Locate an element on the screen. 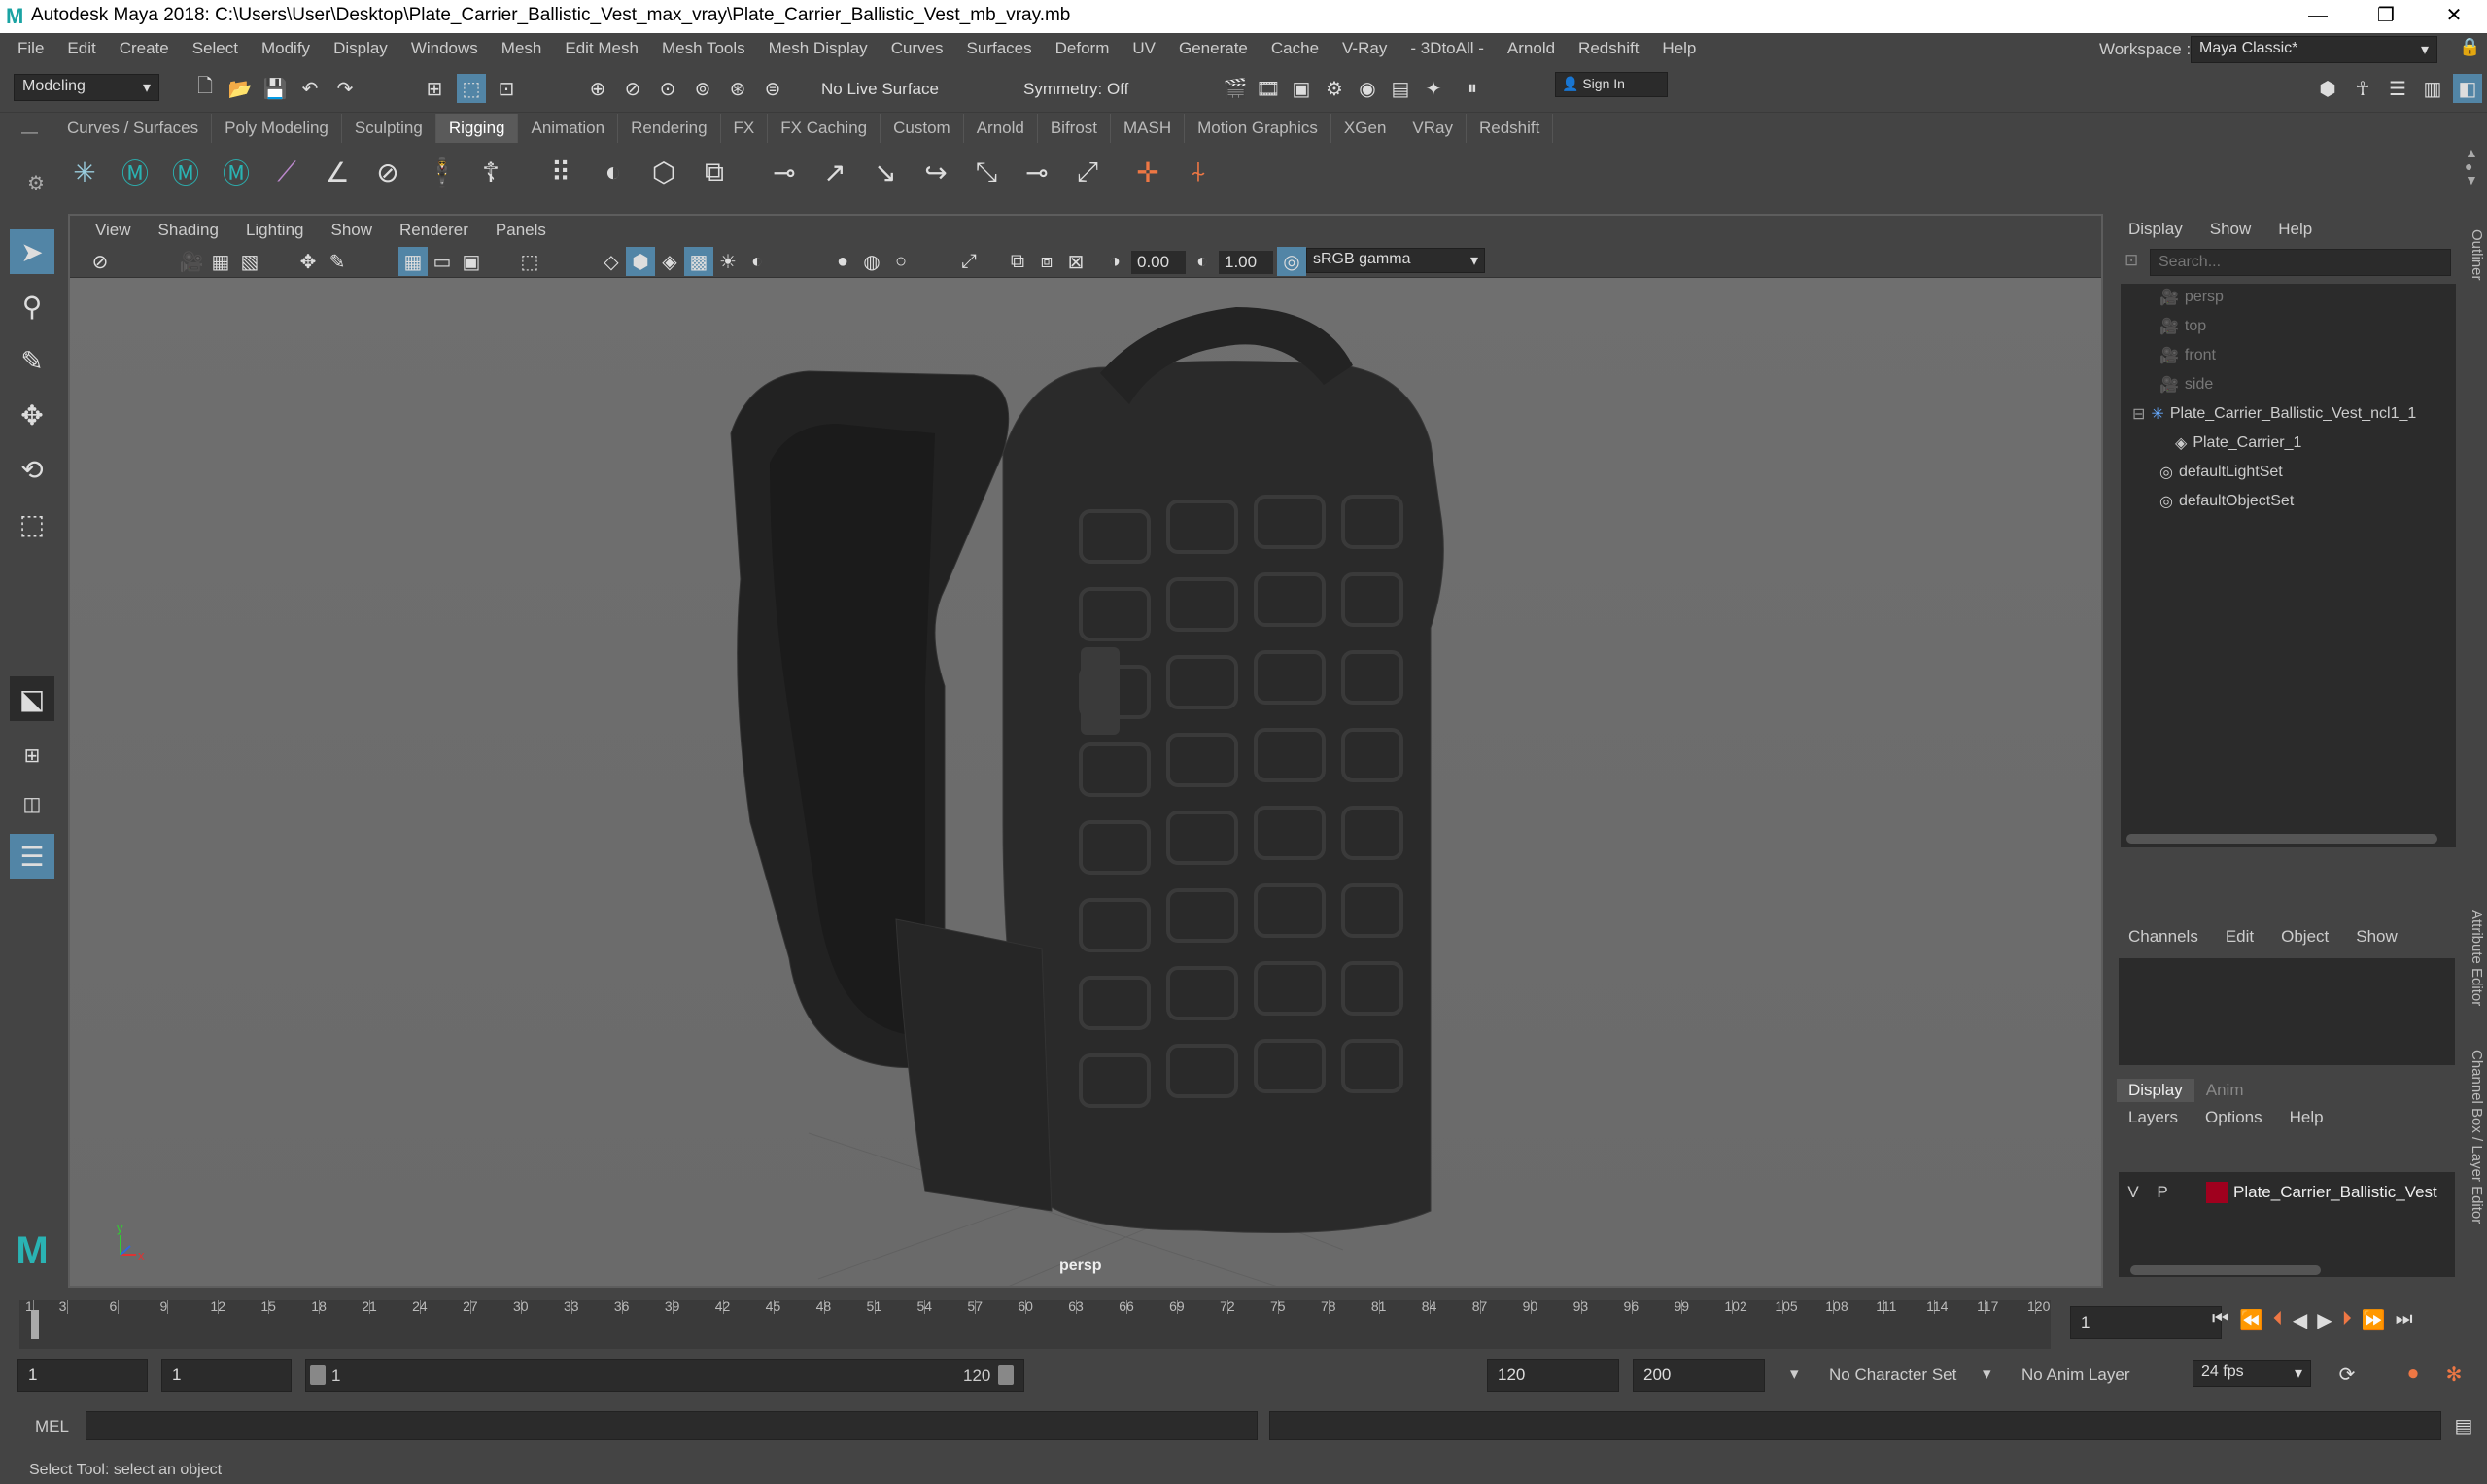  menu-3dtoall: - 3DtoAll - is located at coordinates (1449, 48).